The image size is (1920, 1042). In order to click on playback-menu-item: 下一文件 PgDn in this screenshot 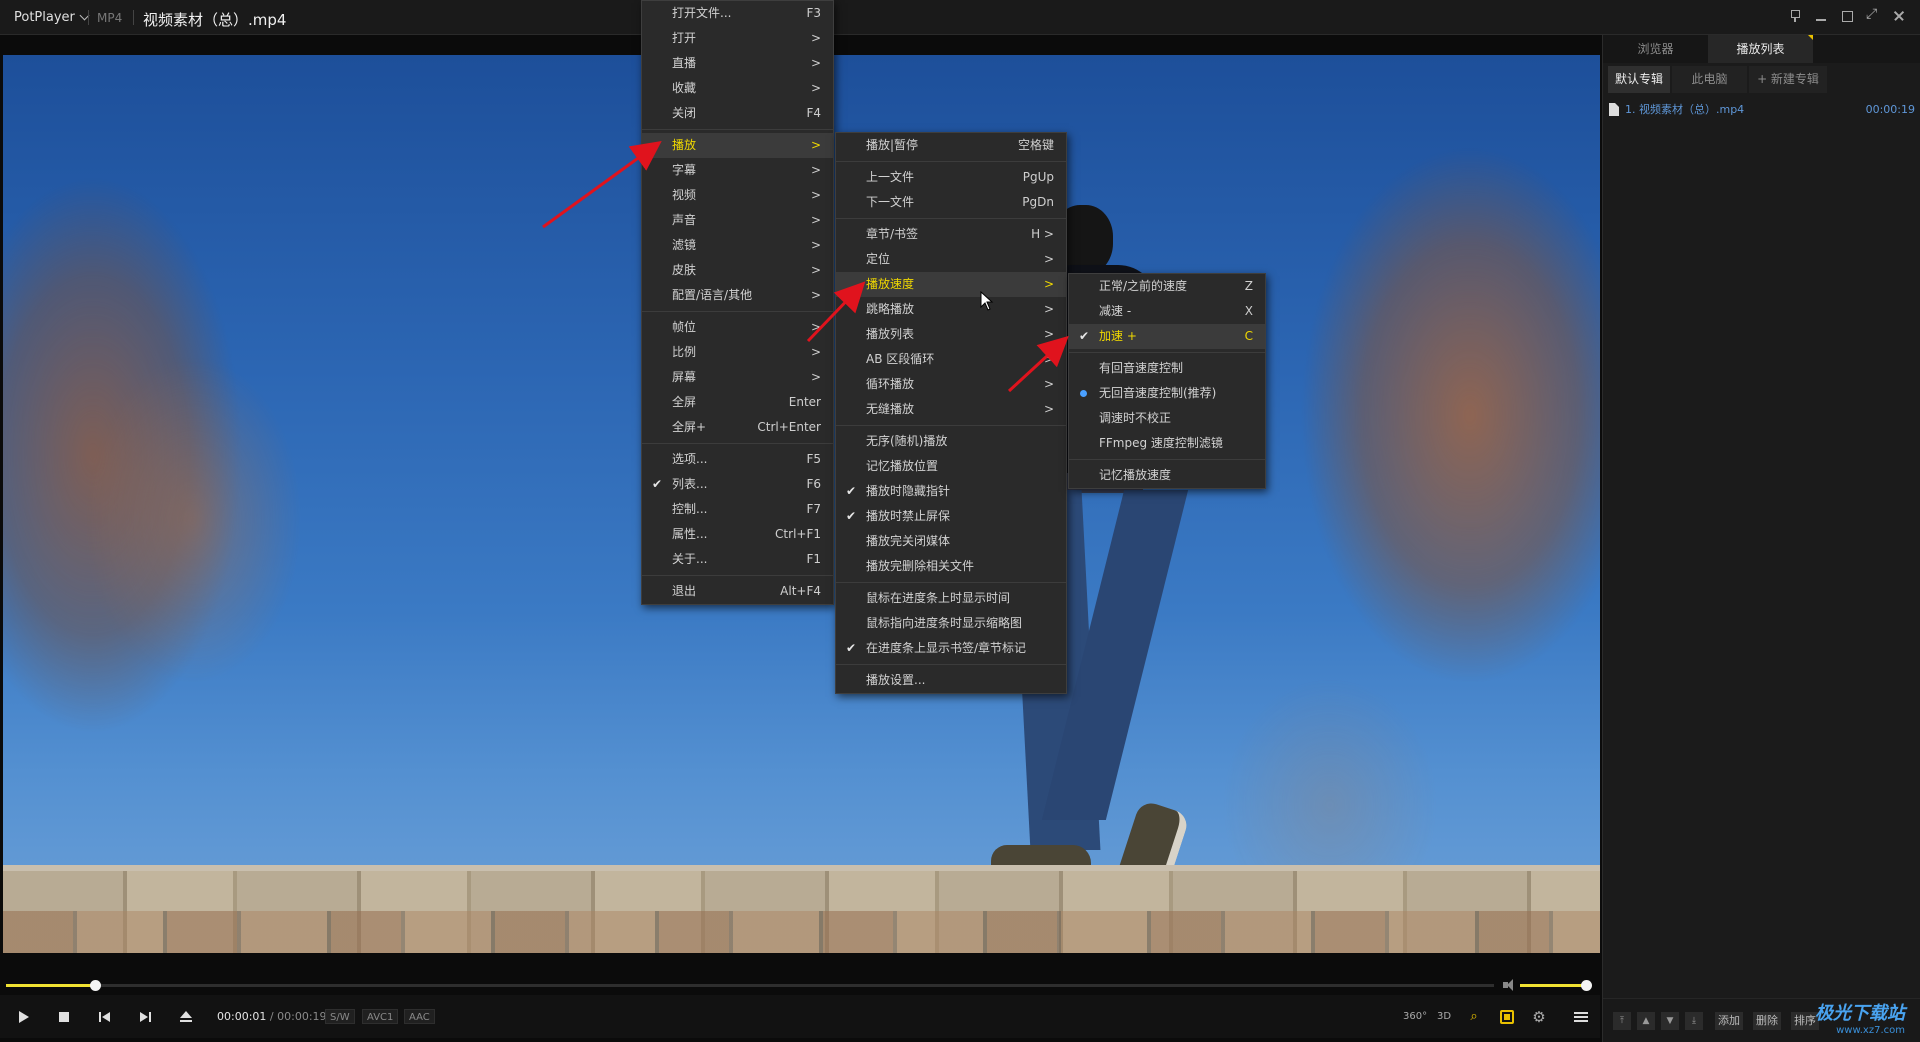, I will do `click(951, 202)`.